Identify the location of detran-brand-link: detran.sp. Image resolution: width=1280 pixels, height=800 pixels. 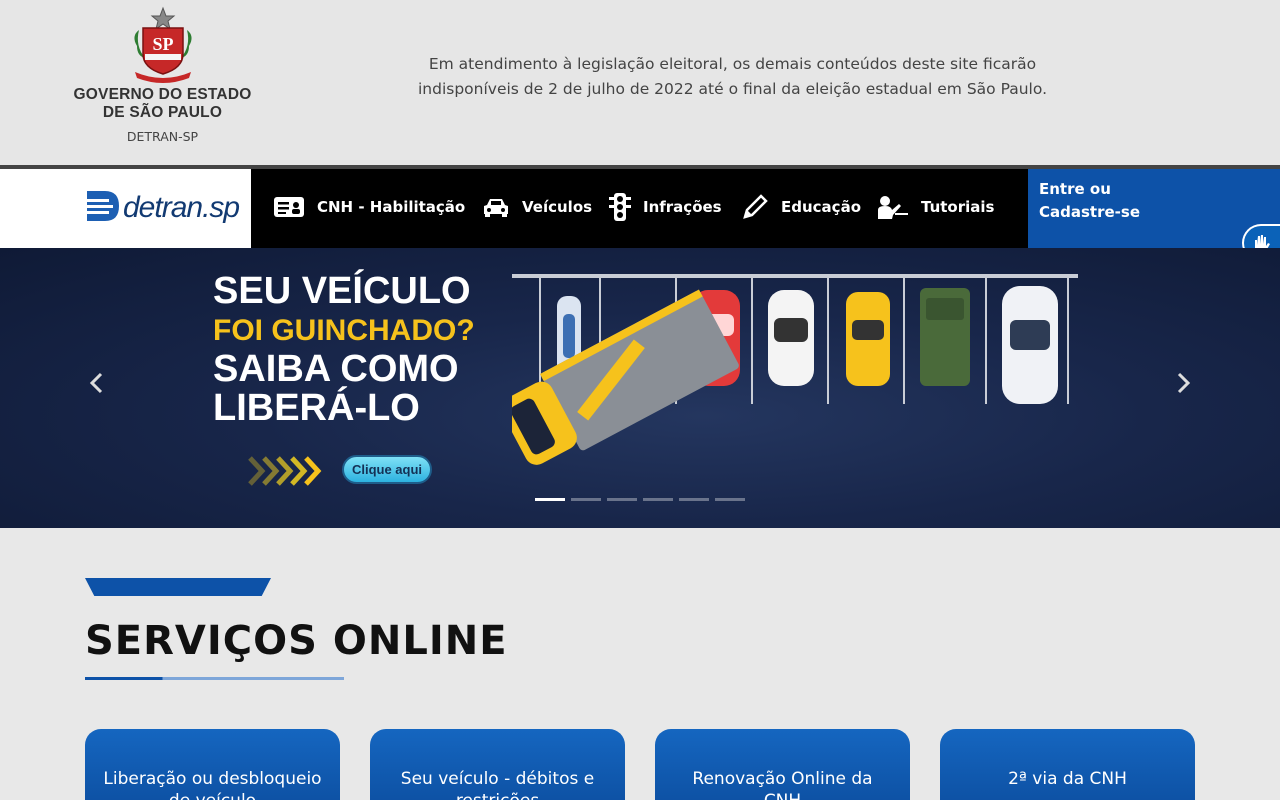
(125, 208).